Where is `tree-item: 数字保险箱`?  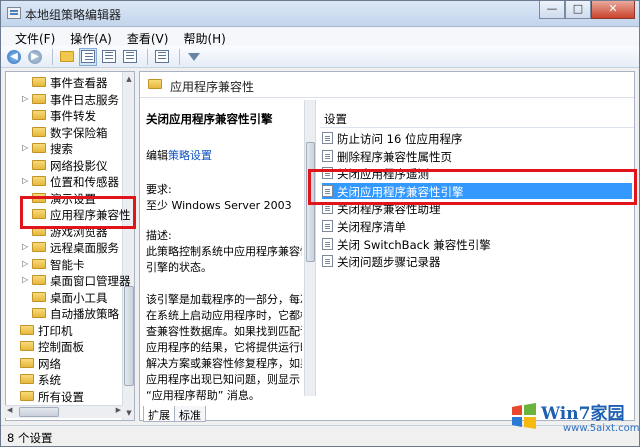 tree-item: 数字保险箱 is located at coordinates (64, 132).